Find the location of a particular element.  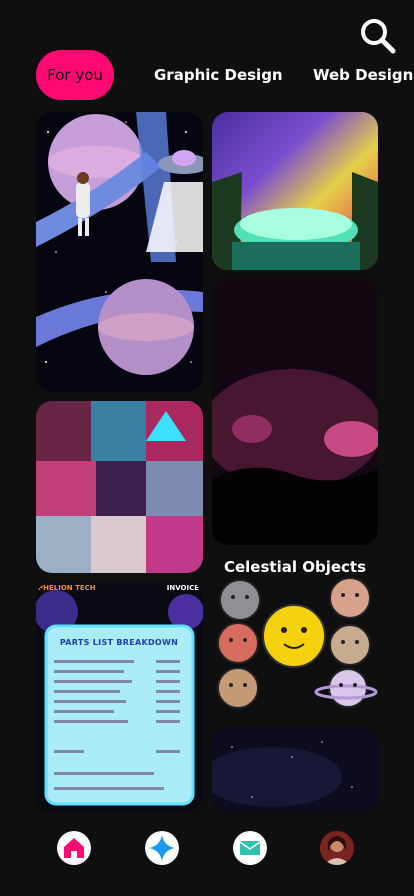

mail-icon is located at coordinates (250, 848).